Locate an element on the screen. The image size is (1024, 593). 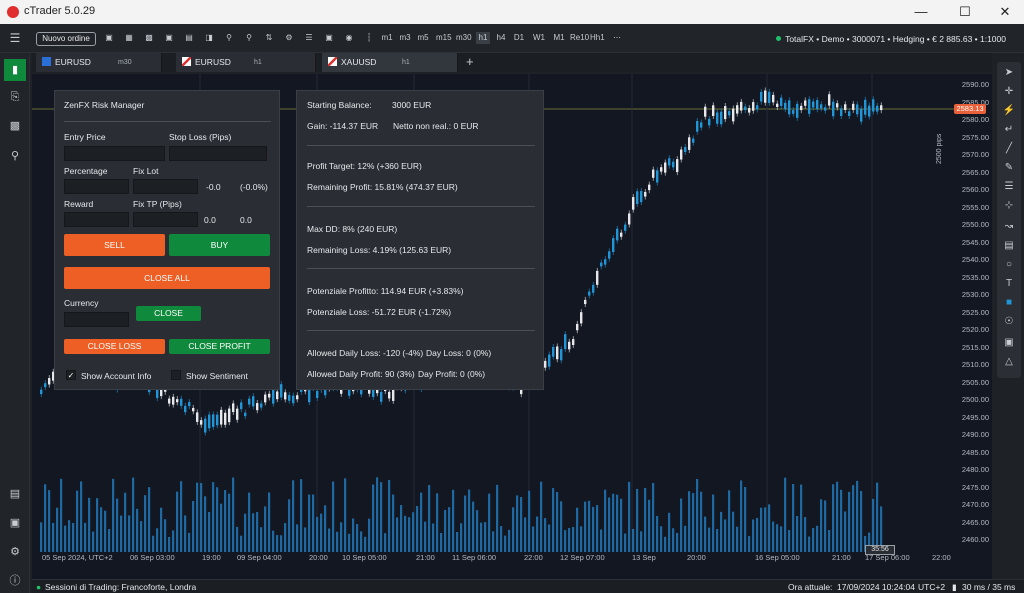
robot-icon: ▩ is located at coordinates (15, 126).